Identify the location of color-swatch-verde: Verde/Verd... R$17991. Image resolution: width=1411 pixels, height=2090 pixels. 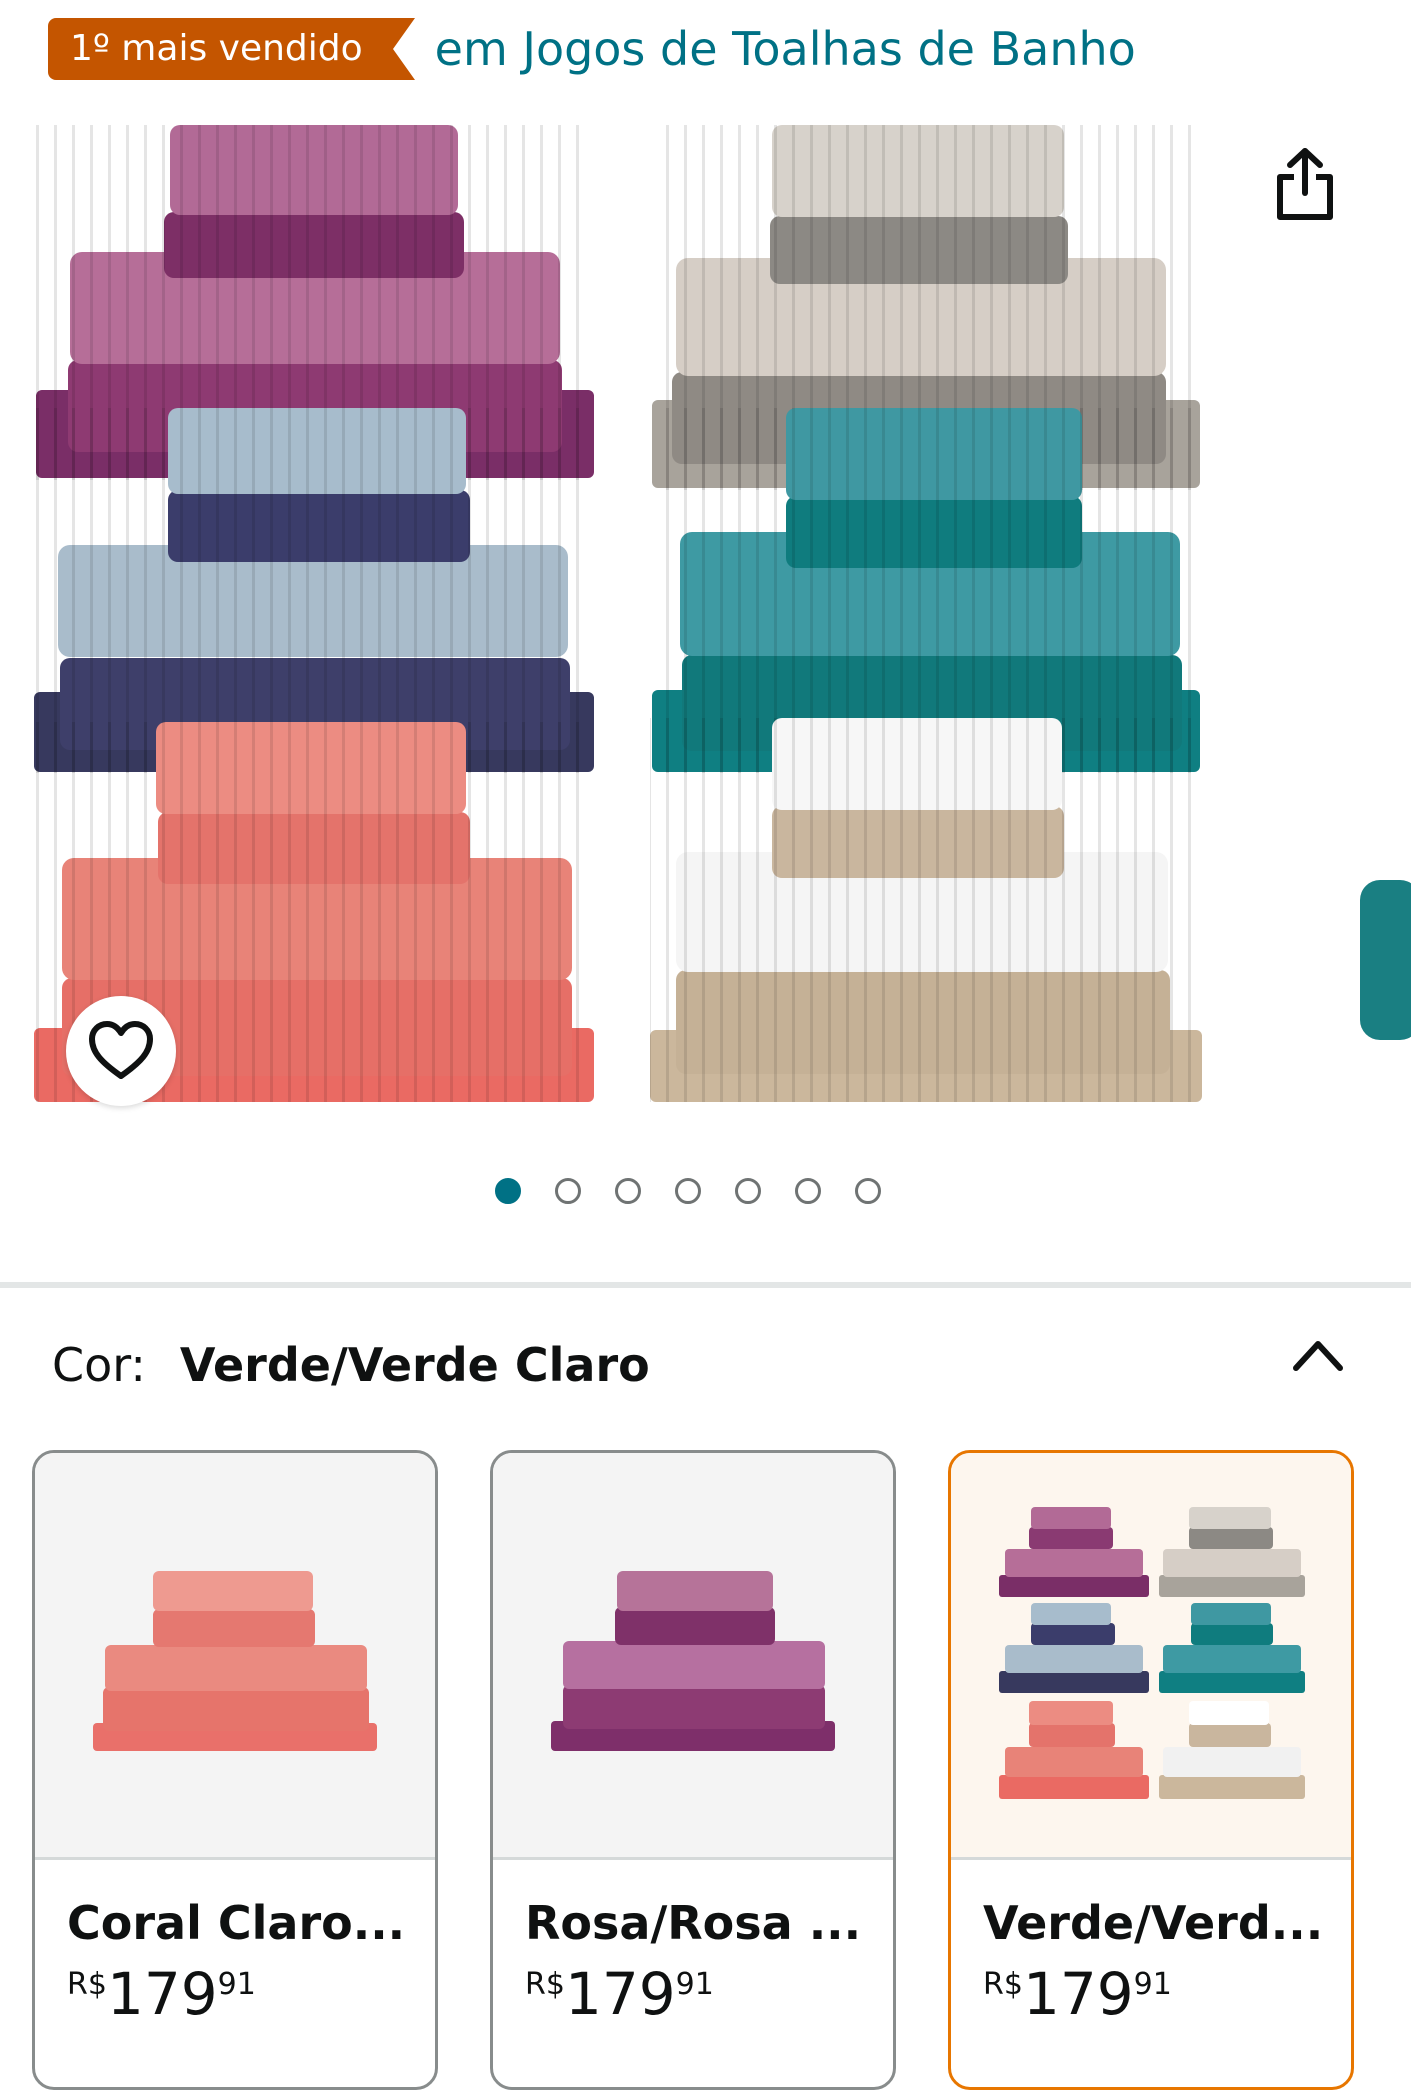
(1151, 1770).